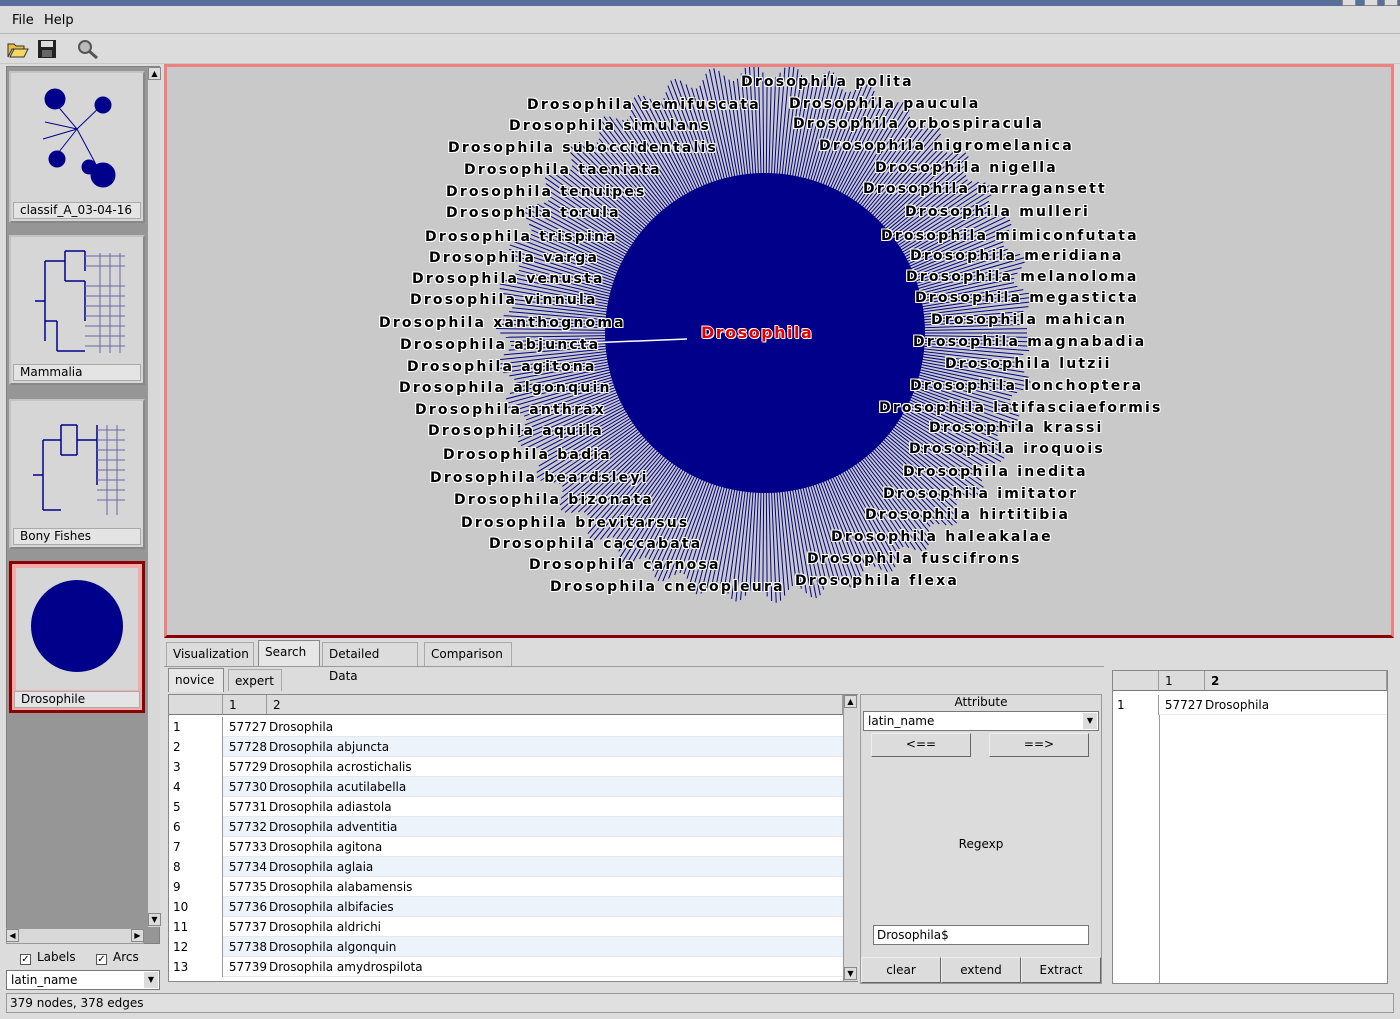 The image size is (1400, 1019). Describe the element at coordinates (48, 49) in the screenshot. I see `save-disk-icon` at that location.